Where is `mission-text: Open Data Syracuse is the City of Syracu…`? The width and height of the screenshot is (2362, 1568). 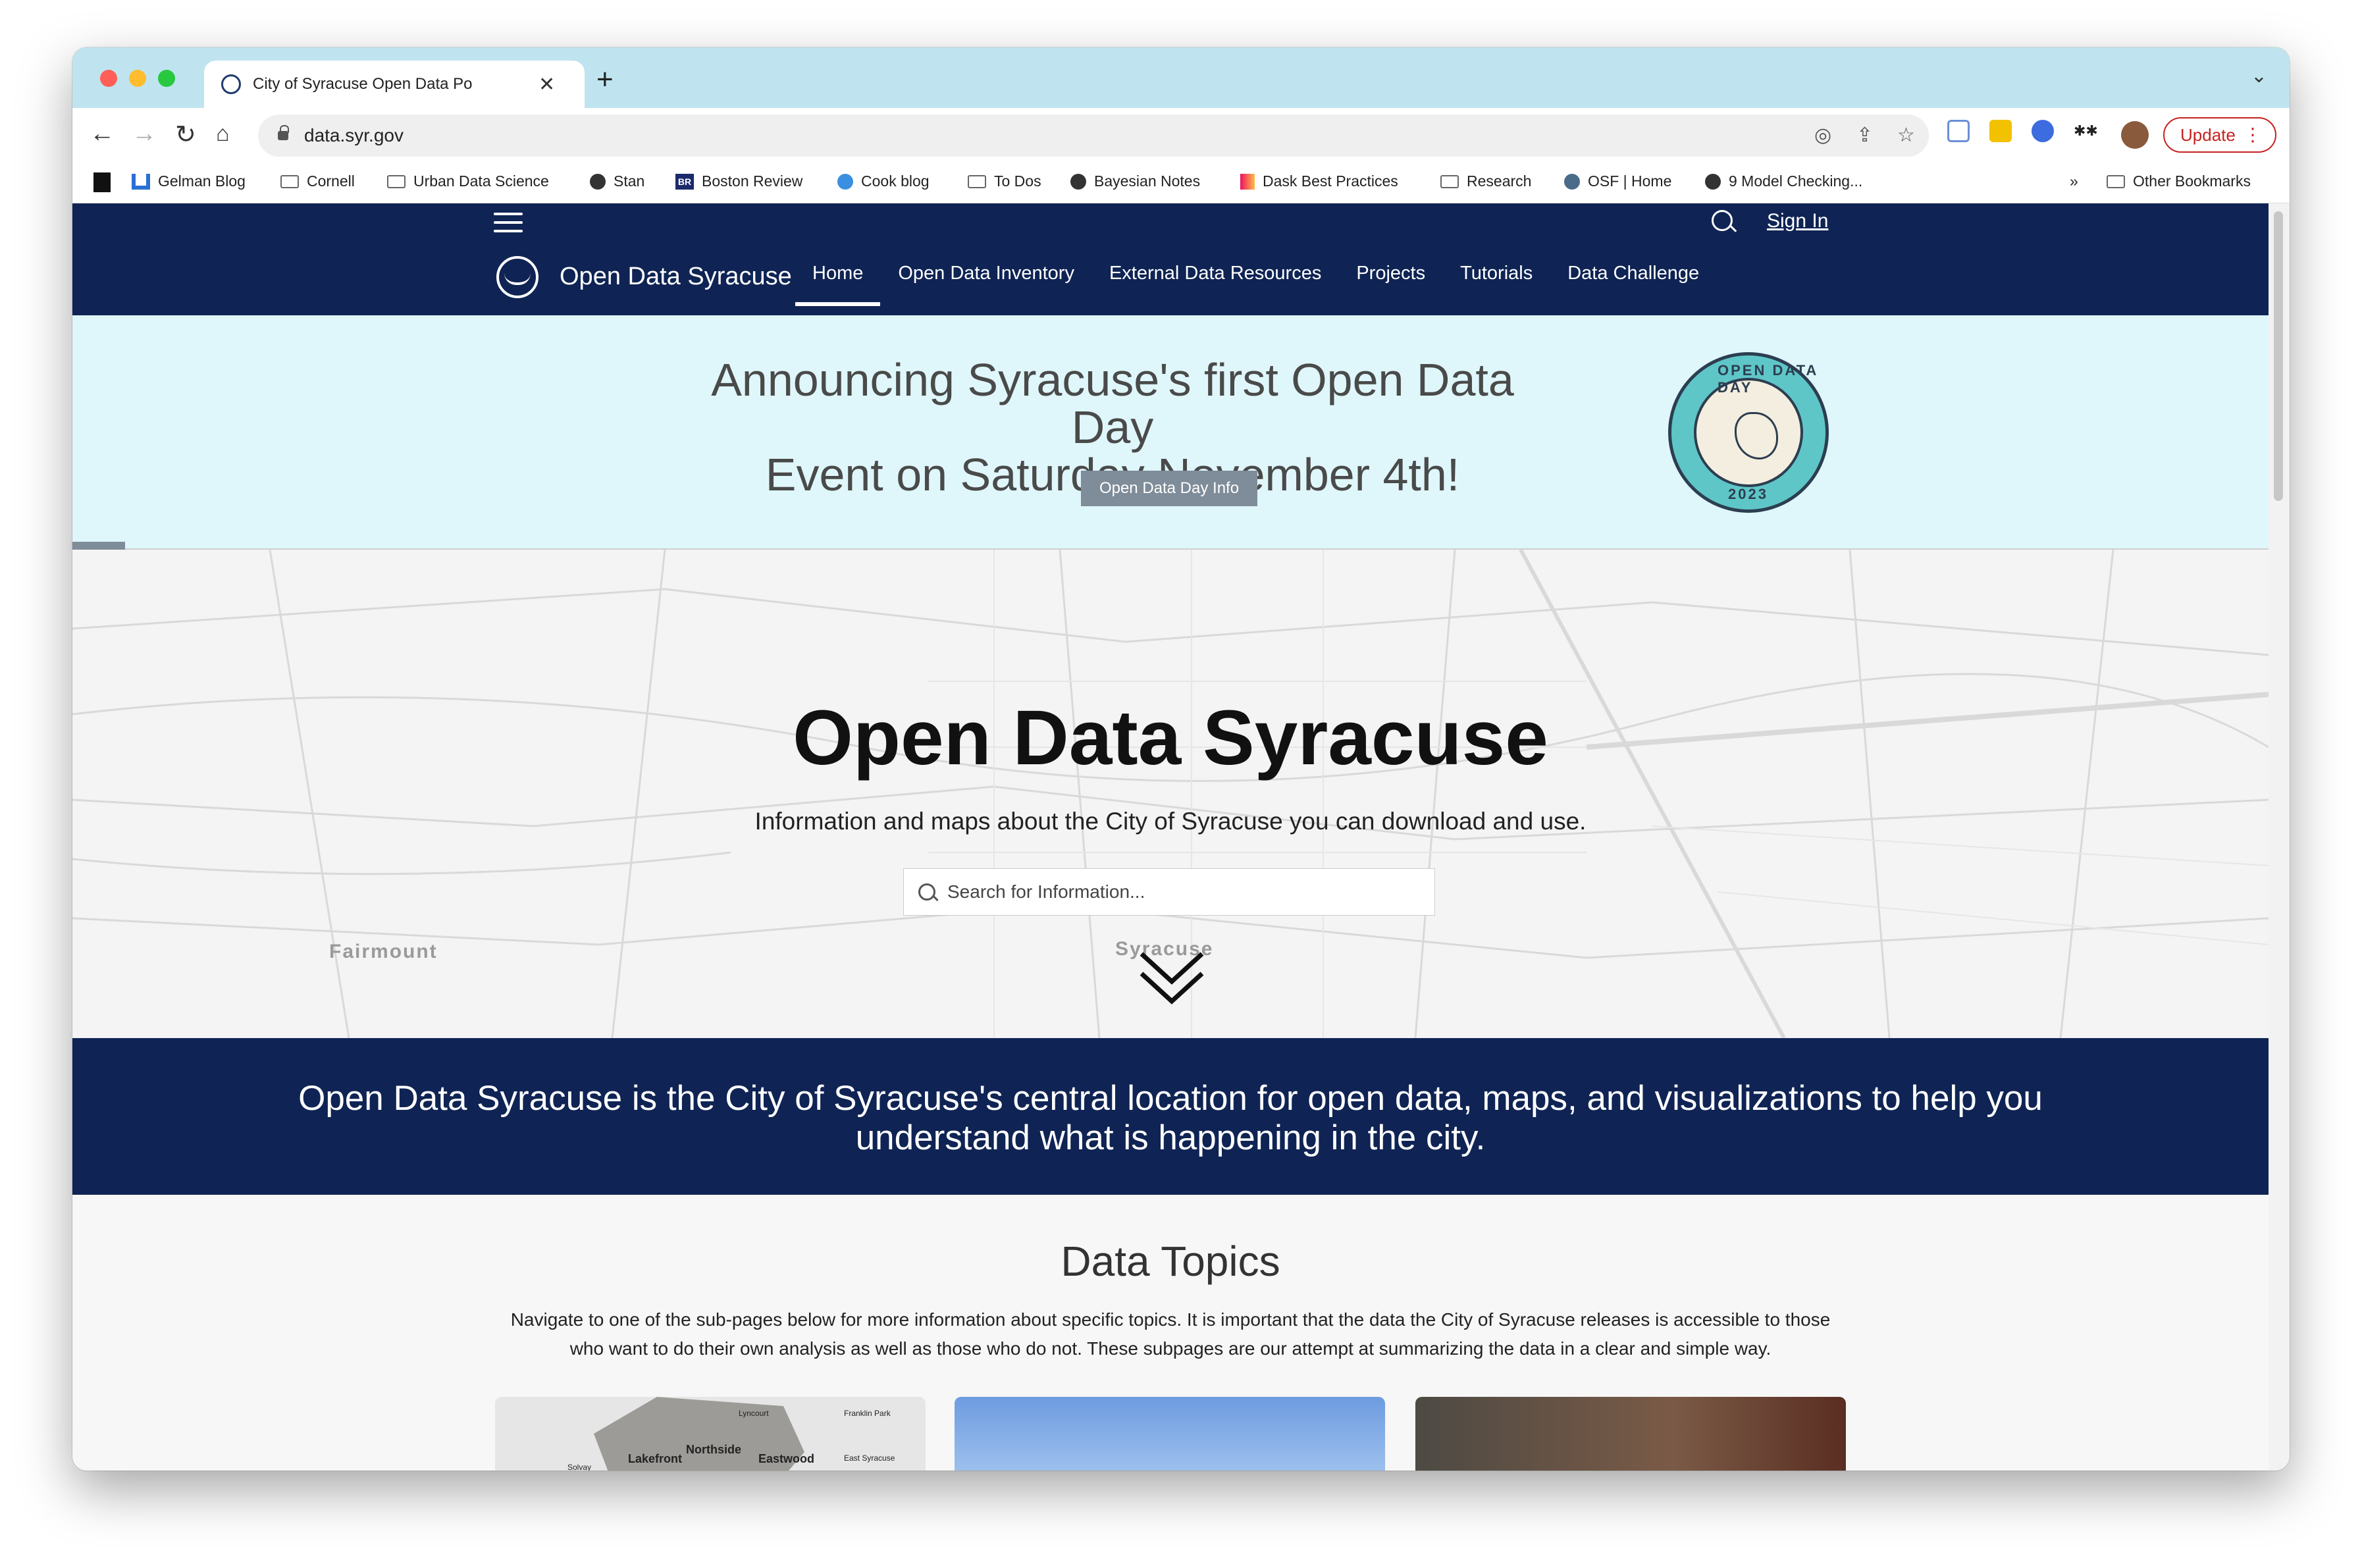 mission-text: Open Data Syracuse is the City of Syracu… is located at coordinates (1170, 1118).